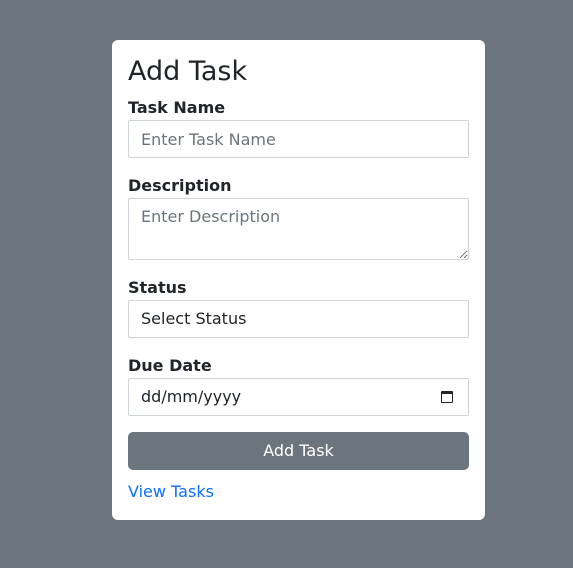 The width and height of the screenshot is (573, 568). I want to click on task-name-label: Task Name, so click(177, 107).